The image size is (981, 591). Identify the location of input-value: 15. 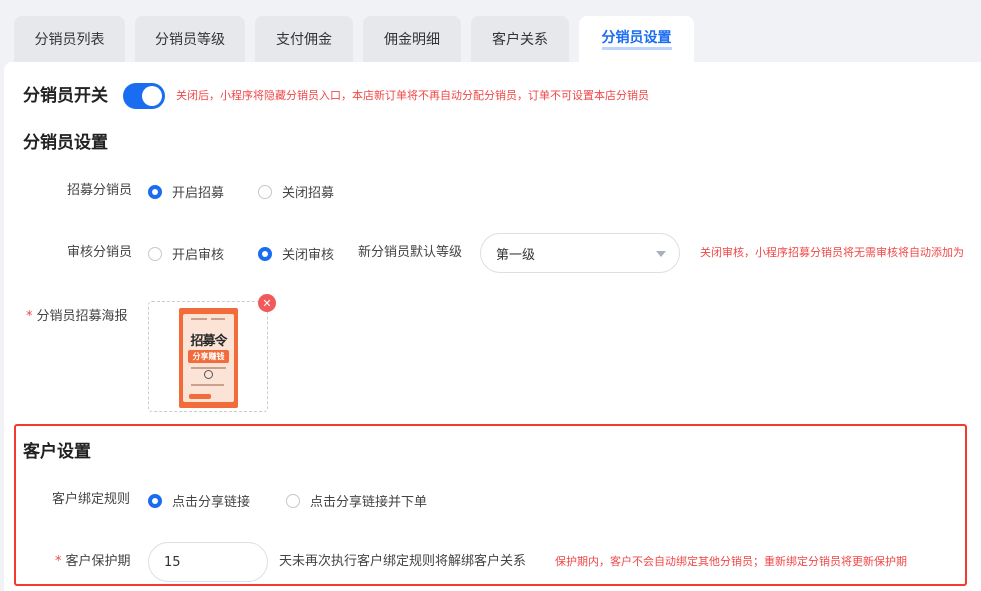
(172, 562).